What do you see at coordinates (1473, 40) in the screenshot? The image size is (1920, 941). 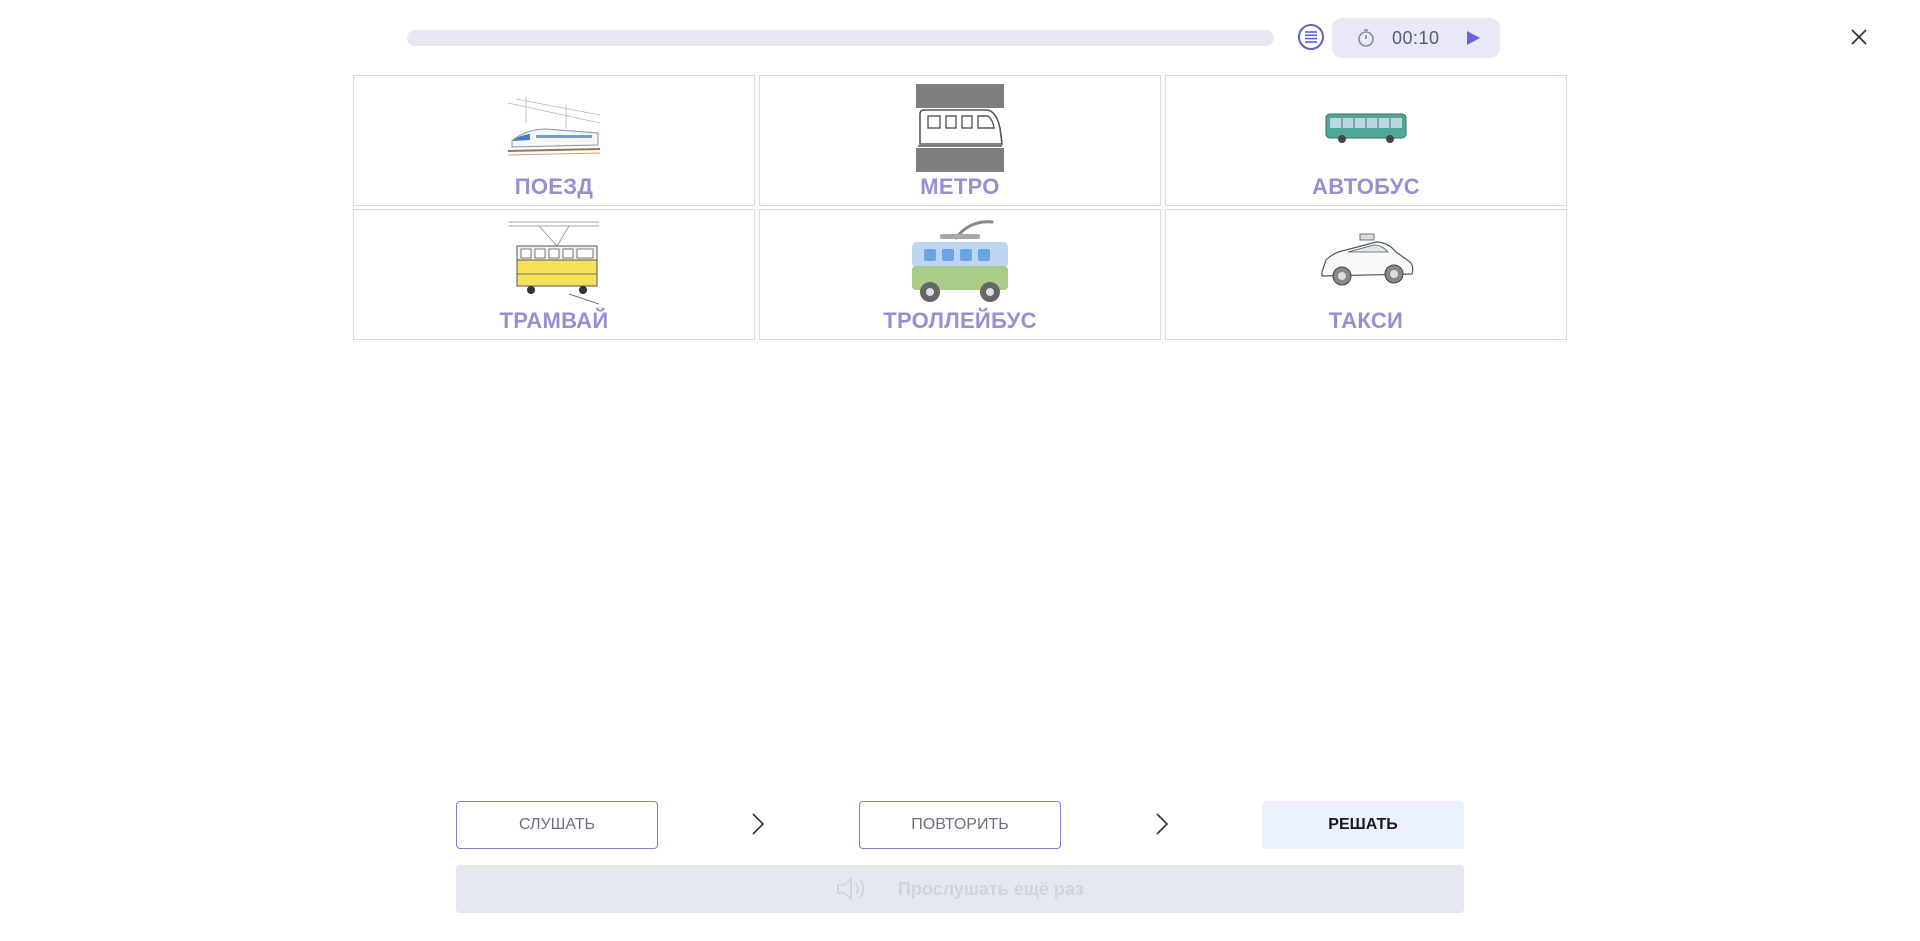 I see `play-icon` at bounding box center [1473, 40].